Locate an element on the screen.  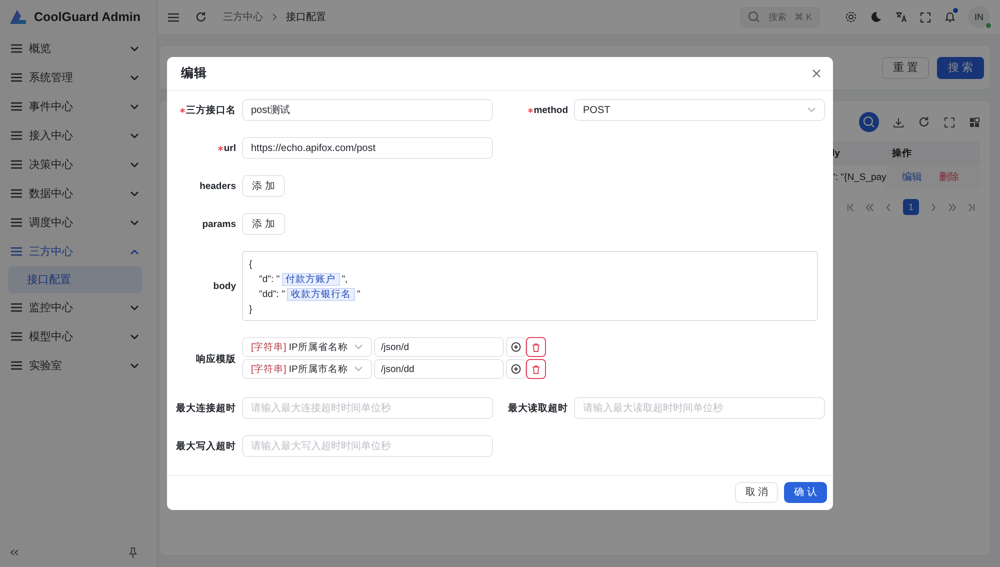
write-timeout-input: 请输入最大写入超时时间单位秒 is located at coordinates (367, 446).